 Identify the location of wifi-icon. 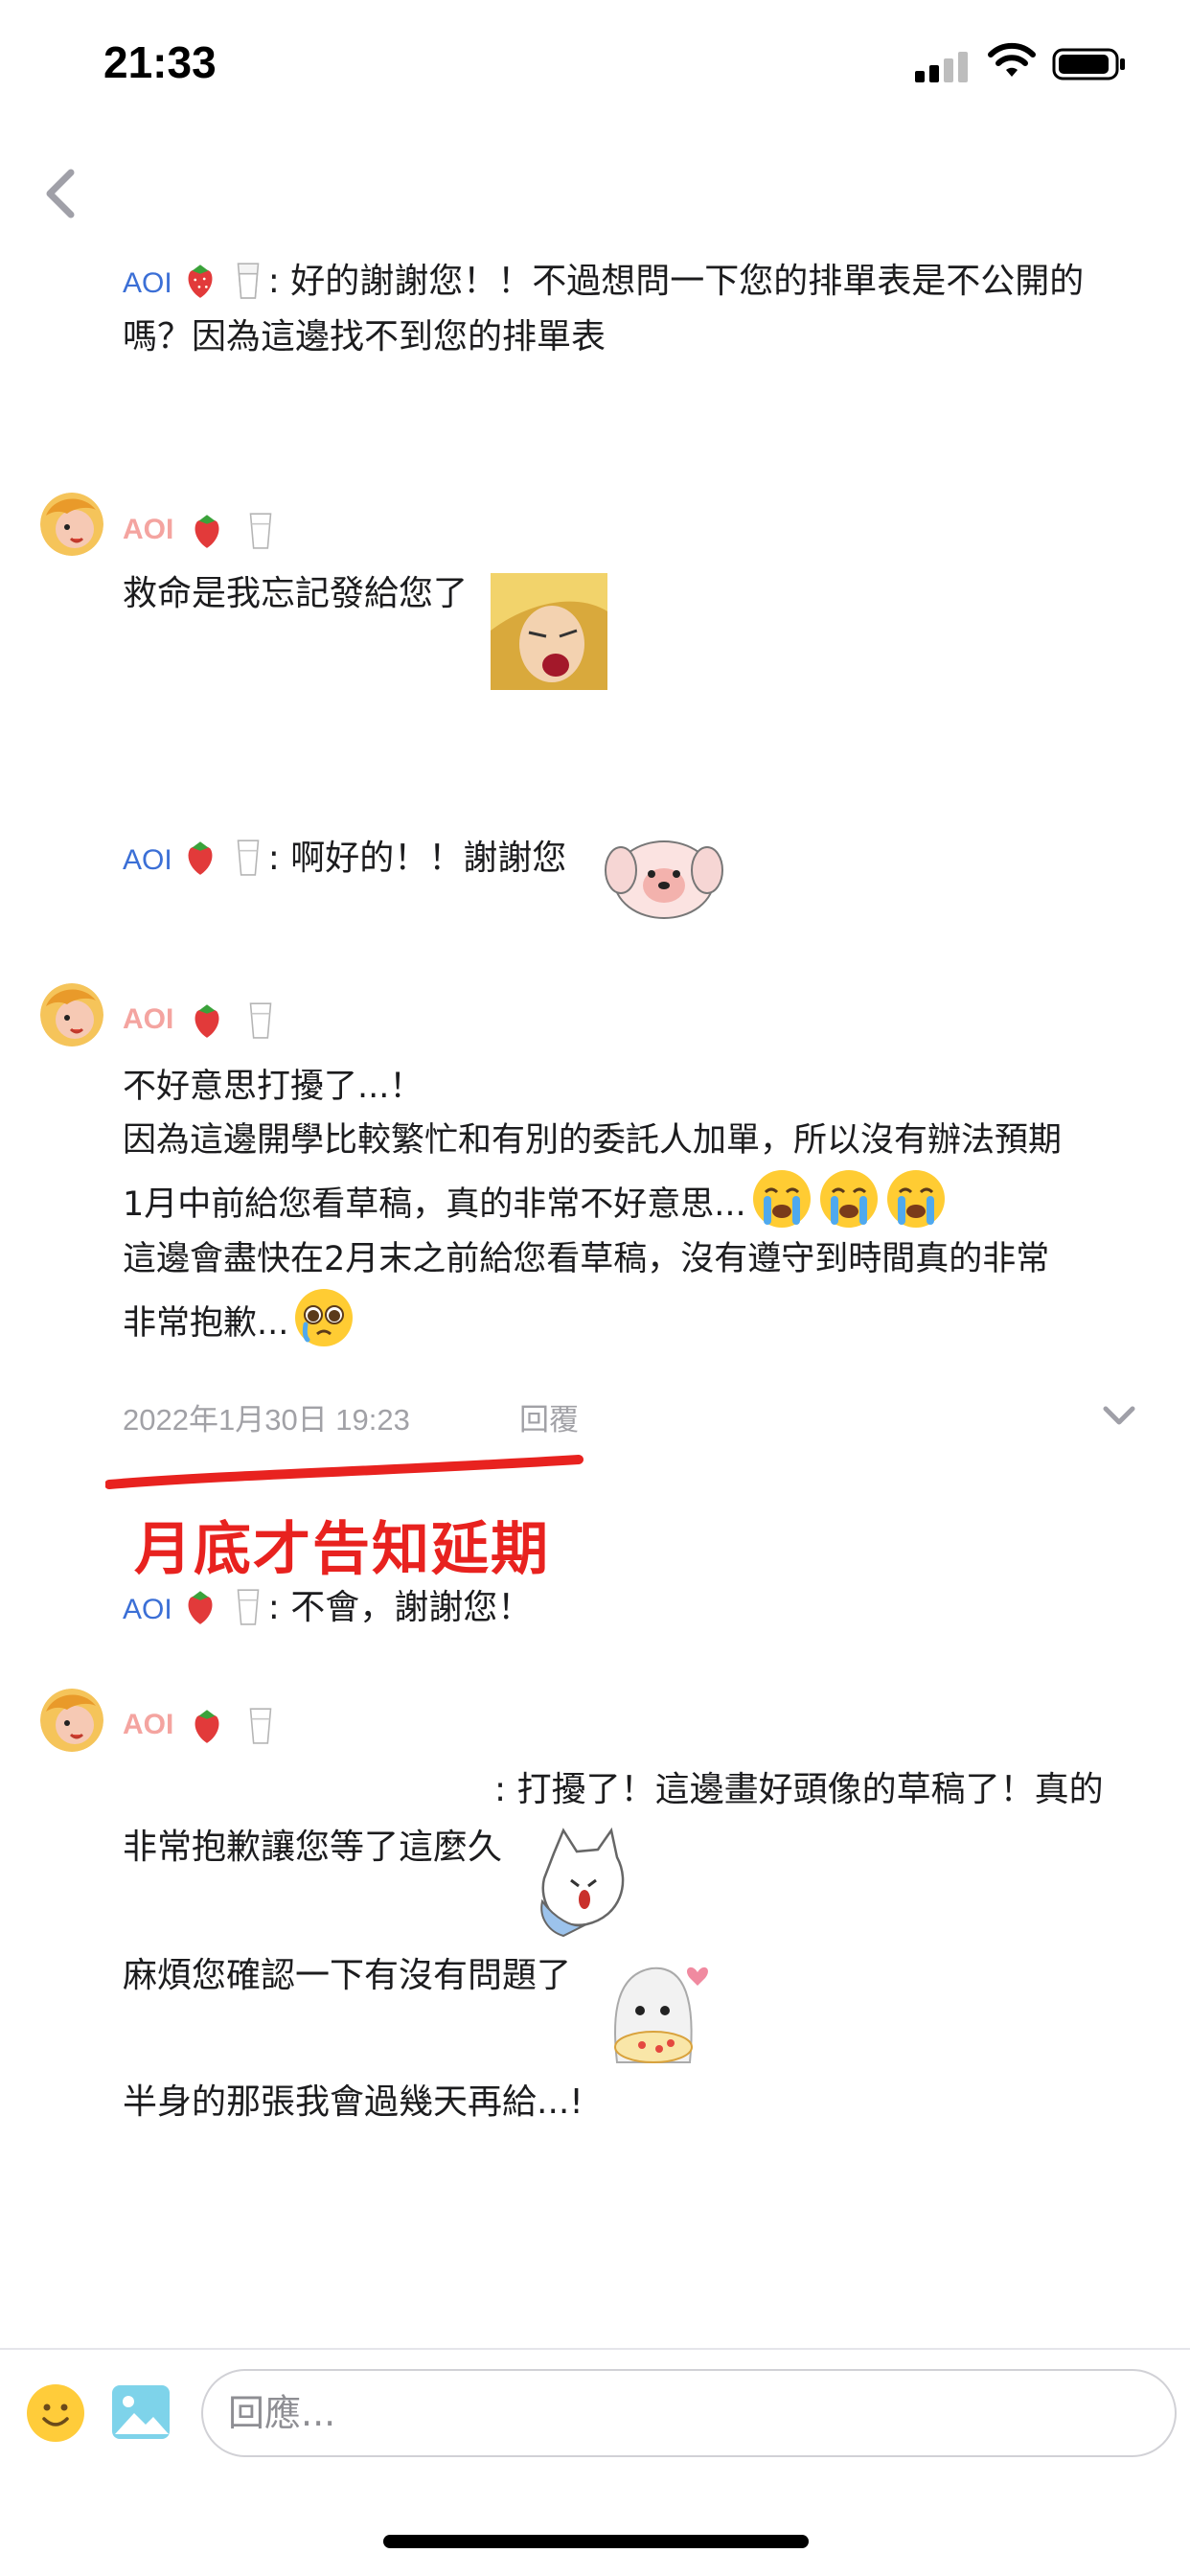
(1012, 59).